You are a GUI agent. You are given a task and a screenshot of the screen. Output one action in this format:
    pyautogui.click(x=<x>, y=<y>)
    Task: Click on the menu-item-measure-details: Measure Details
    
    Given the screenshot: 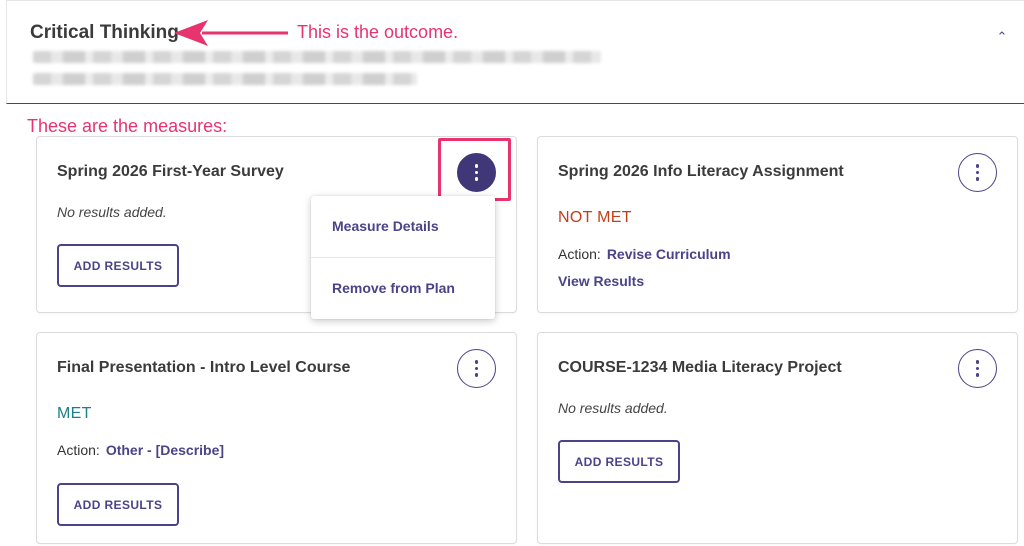 What is the action you would take?
    pyautogui.click(x=403, y=226)
    